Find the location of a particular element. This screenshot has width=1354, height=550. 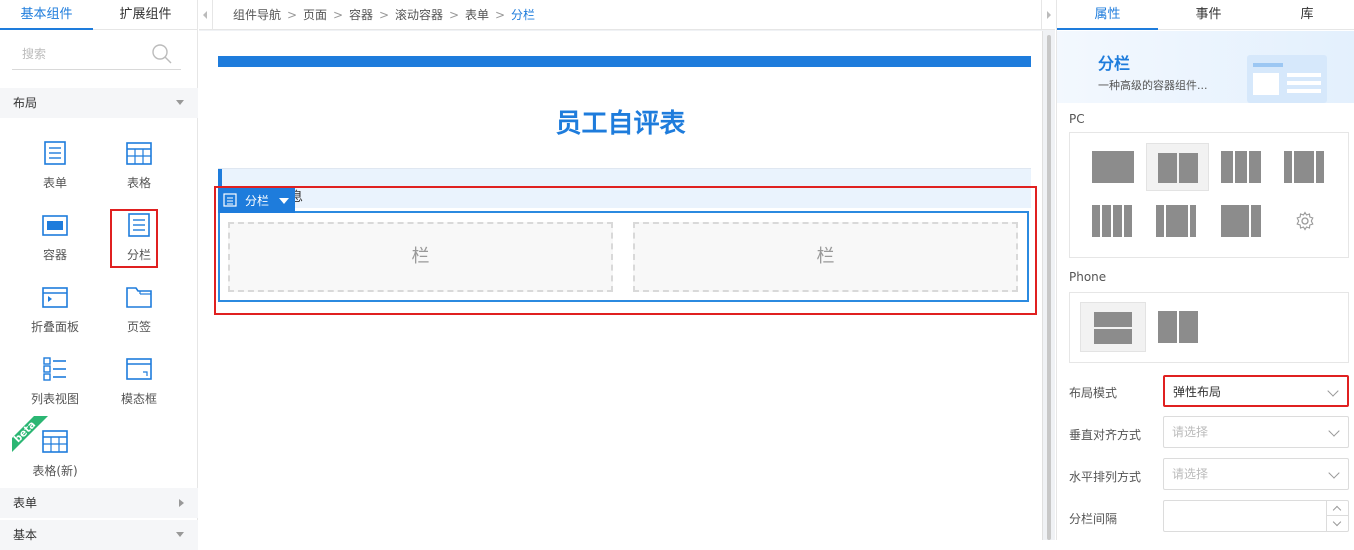

form-header-bar is located at coordinates (624, 61).